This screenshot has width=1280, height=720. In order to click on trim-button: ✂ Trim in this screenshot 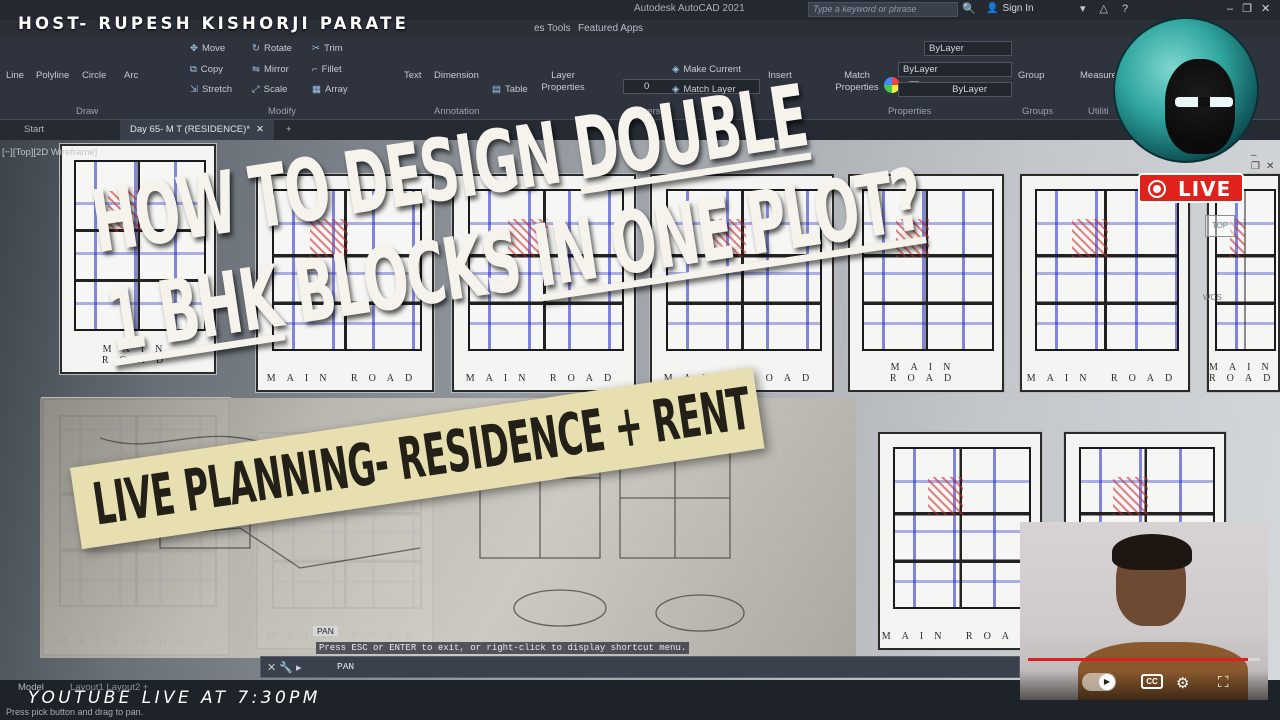, I will do `click(327, 48)`.